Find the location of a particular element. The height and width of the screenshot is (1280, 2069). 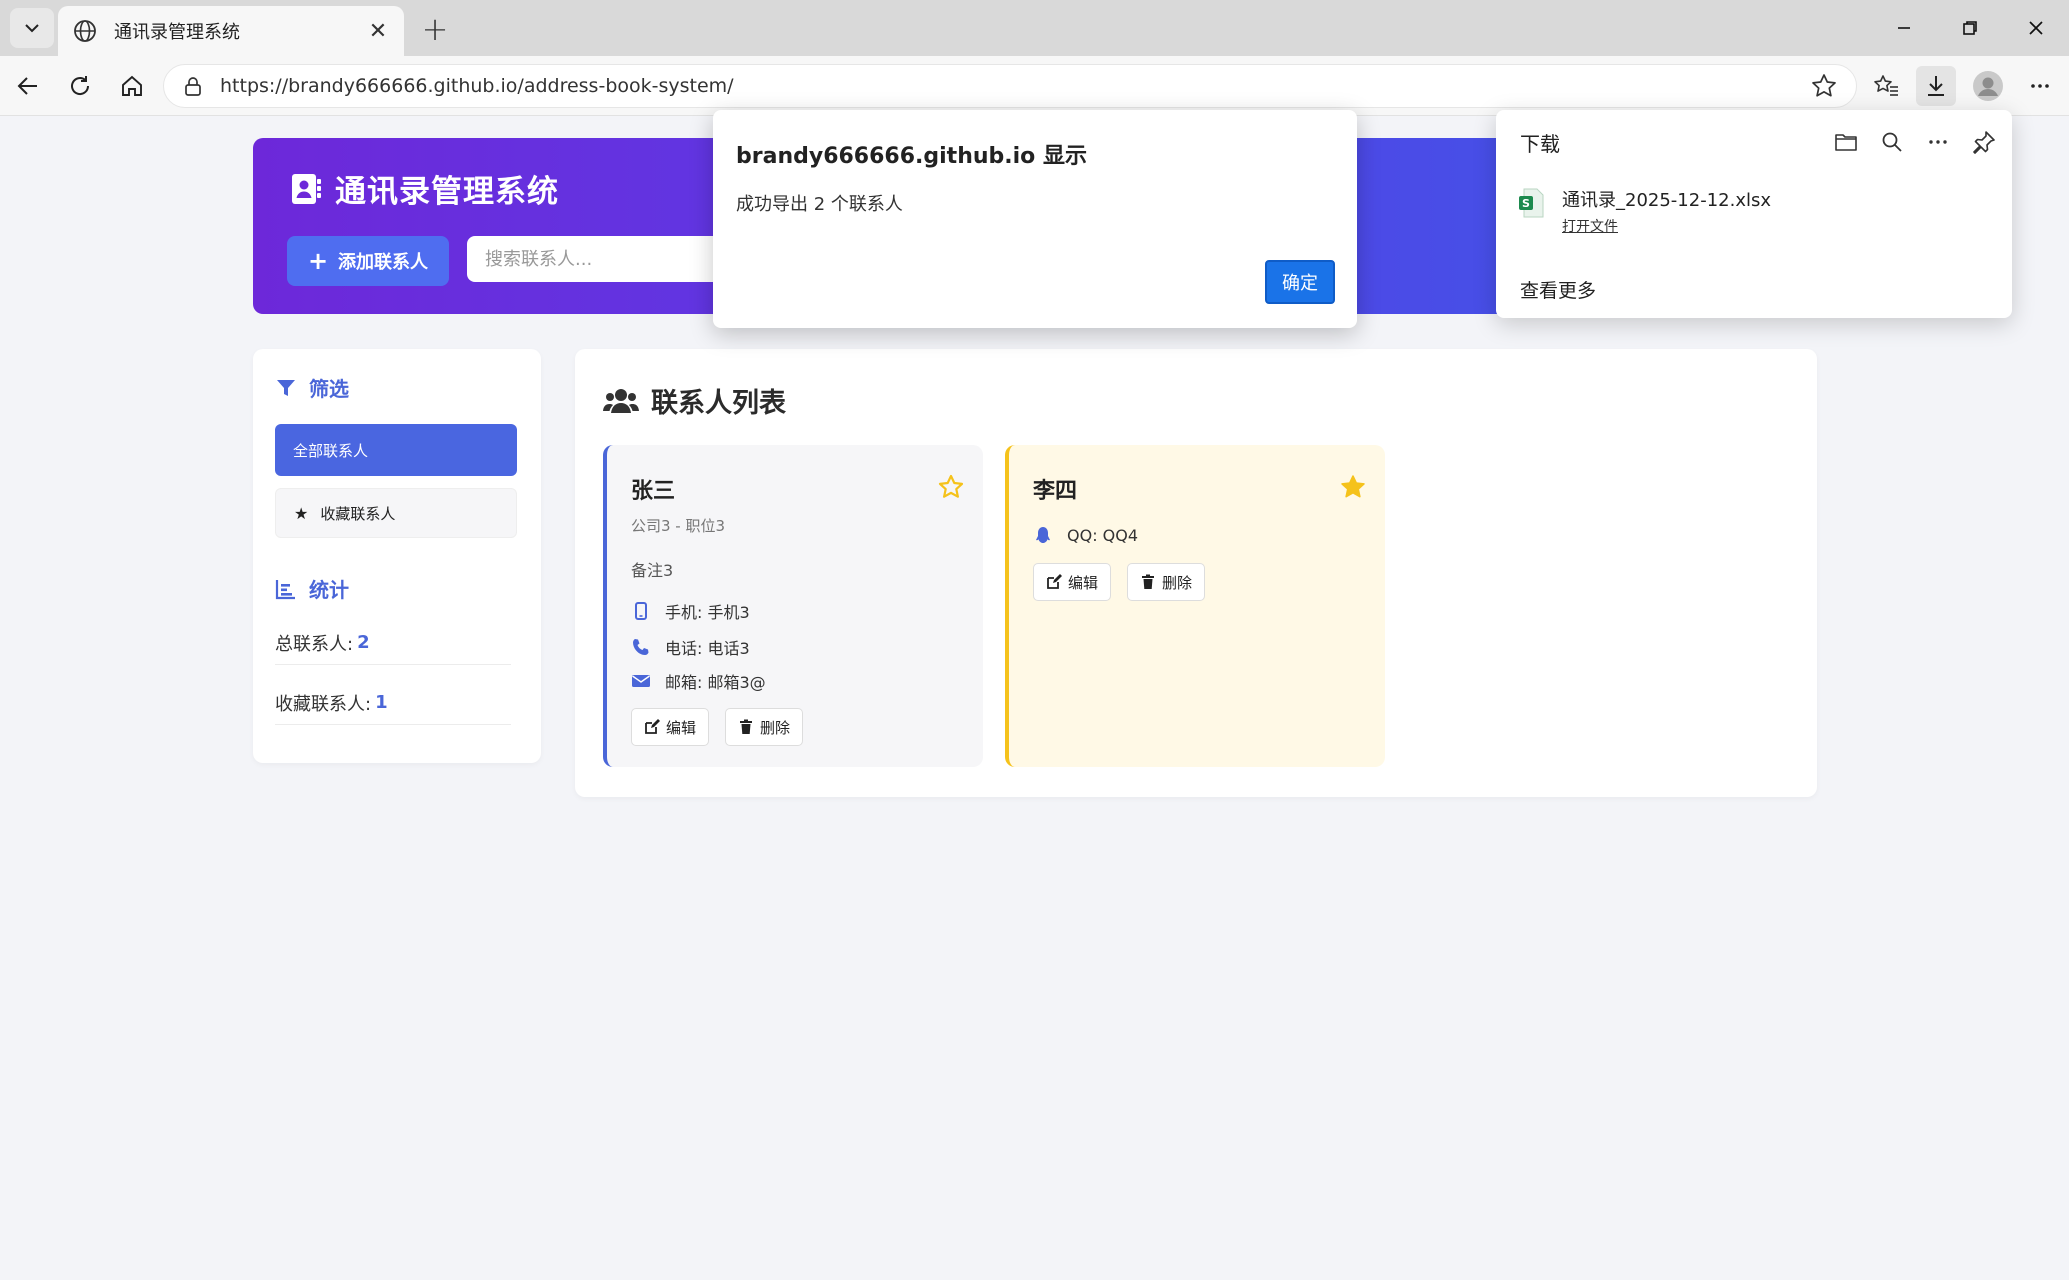

back-button is located at coordinates (28, 86).